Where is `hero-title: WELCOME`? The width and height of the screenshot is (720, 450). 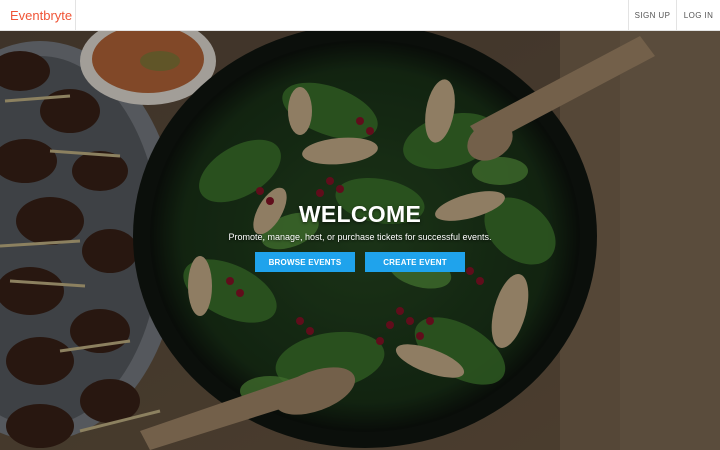
hero-title: WELCOME is located at coordinates (360, 214).